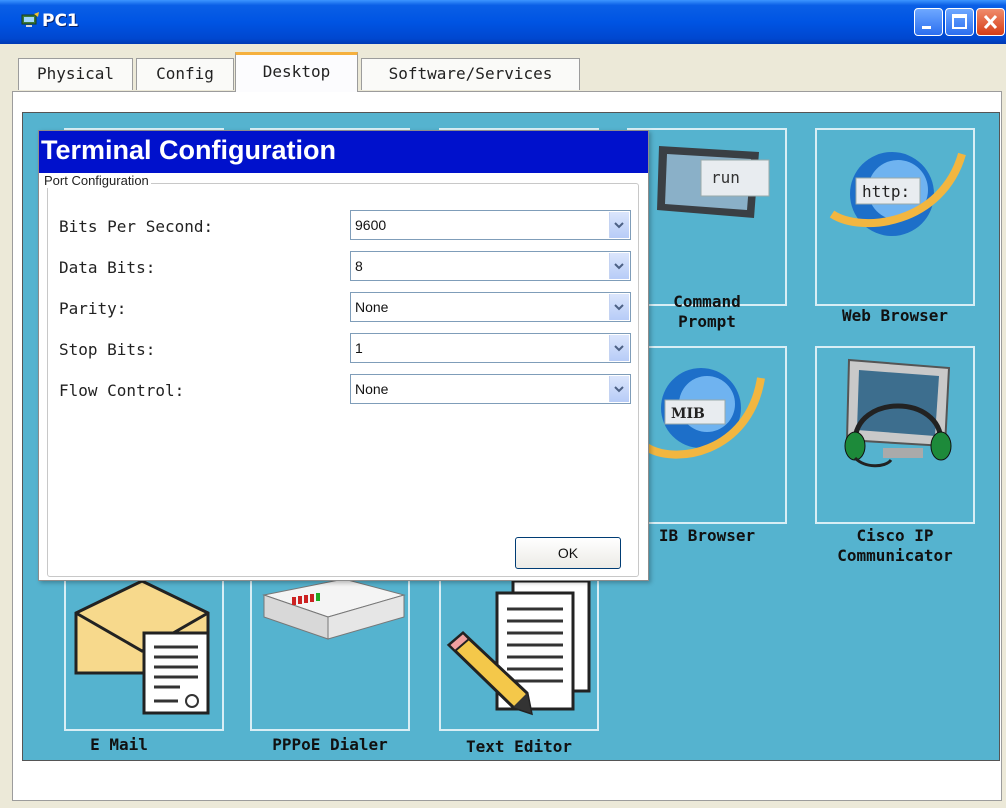 This screenshot has height=808, width=1006. I want to click on cisco-ip-label-line2: Communicator, so click(895, 555).